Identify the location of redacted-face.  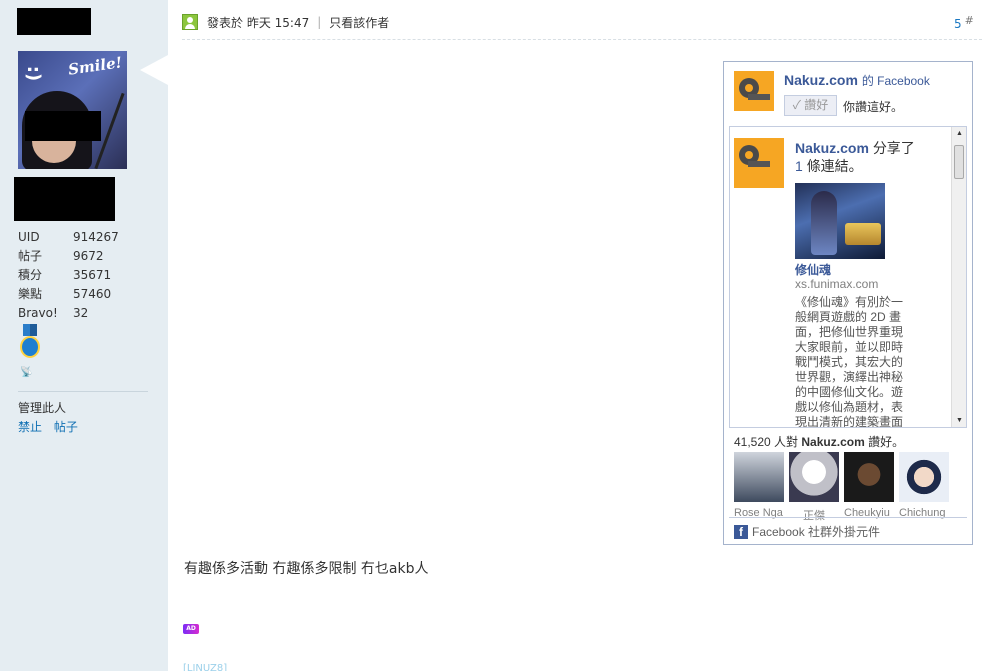
(63, 126).